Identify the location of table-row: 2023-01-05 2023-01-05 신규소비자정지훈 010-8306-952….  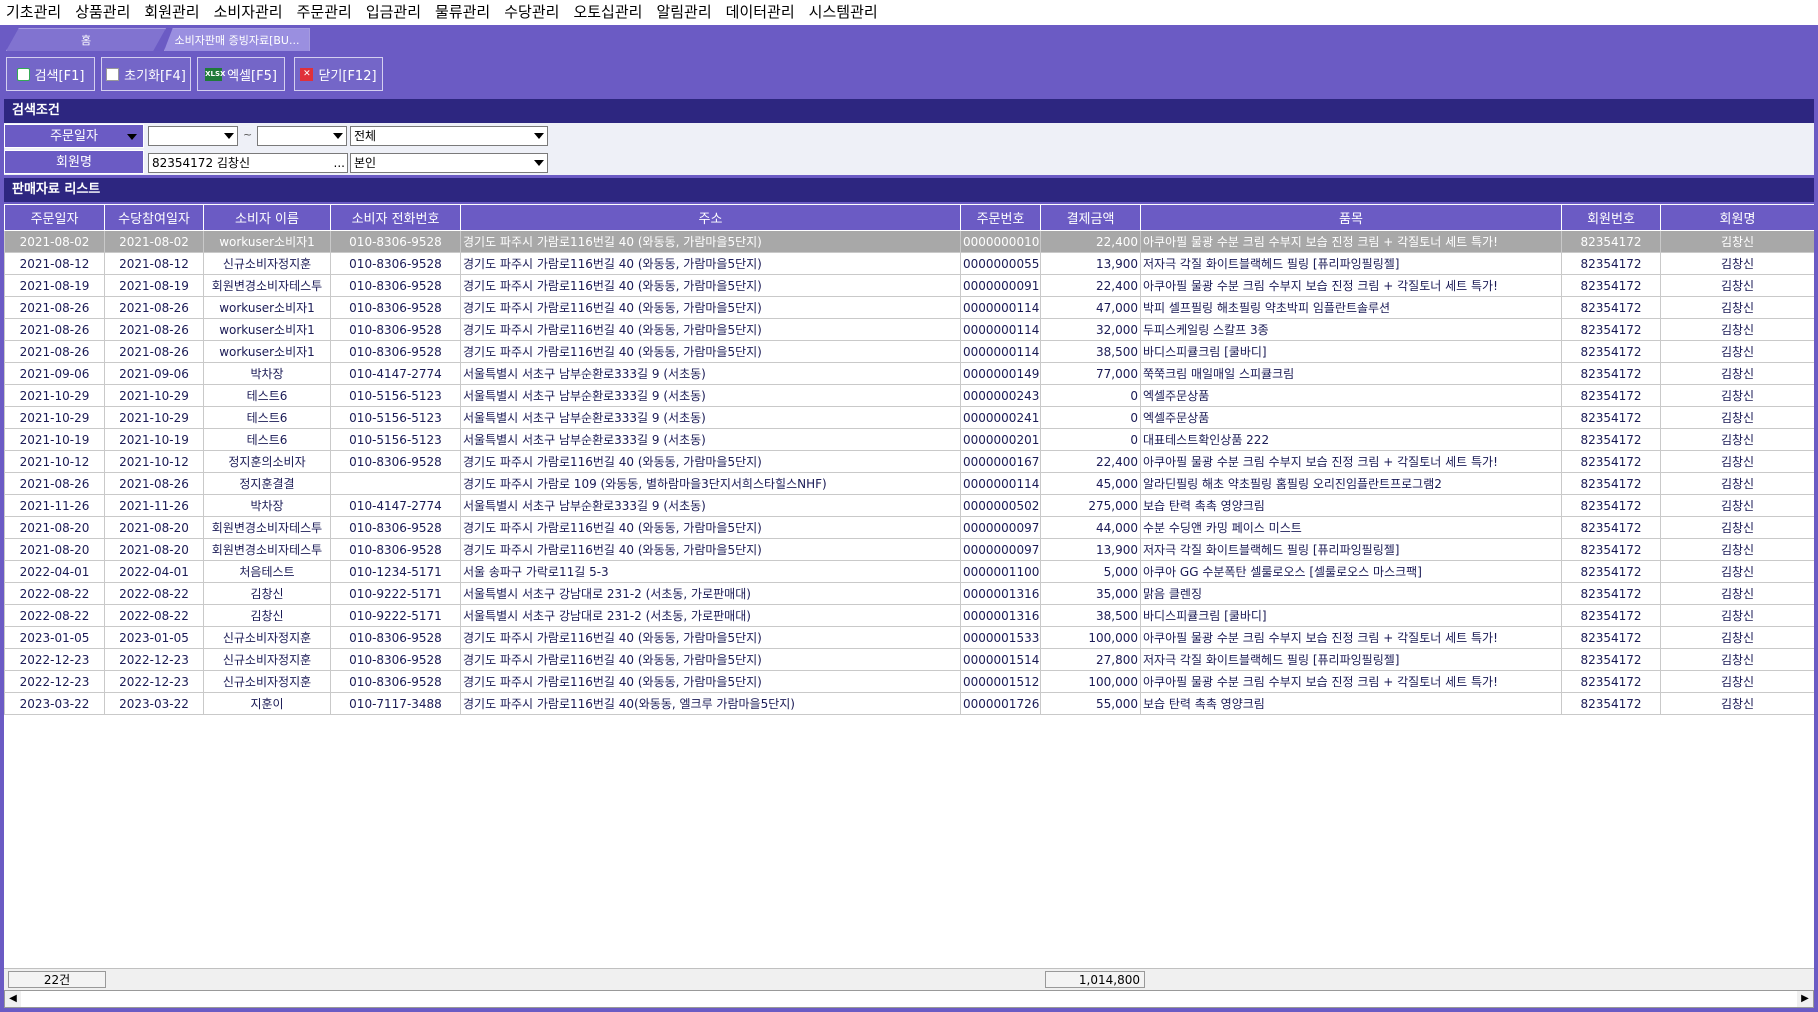
(909, 637).